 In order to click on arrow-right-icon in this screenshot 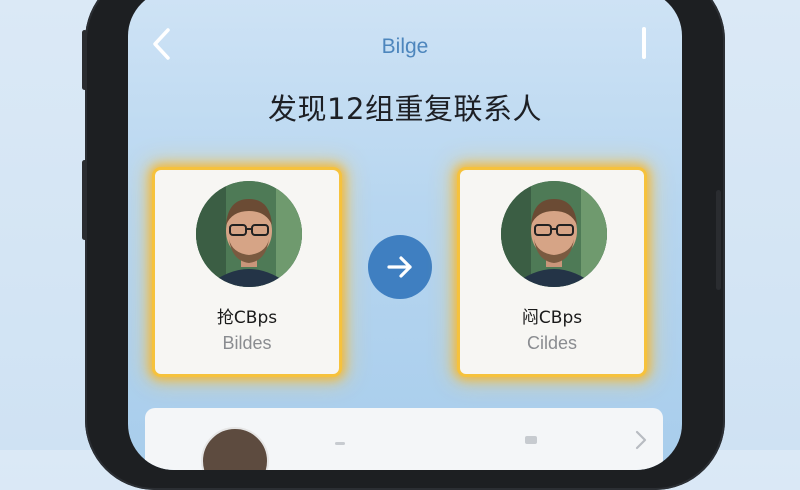, I will do `click(399, 267)`.